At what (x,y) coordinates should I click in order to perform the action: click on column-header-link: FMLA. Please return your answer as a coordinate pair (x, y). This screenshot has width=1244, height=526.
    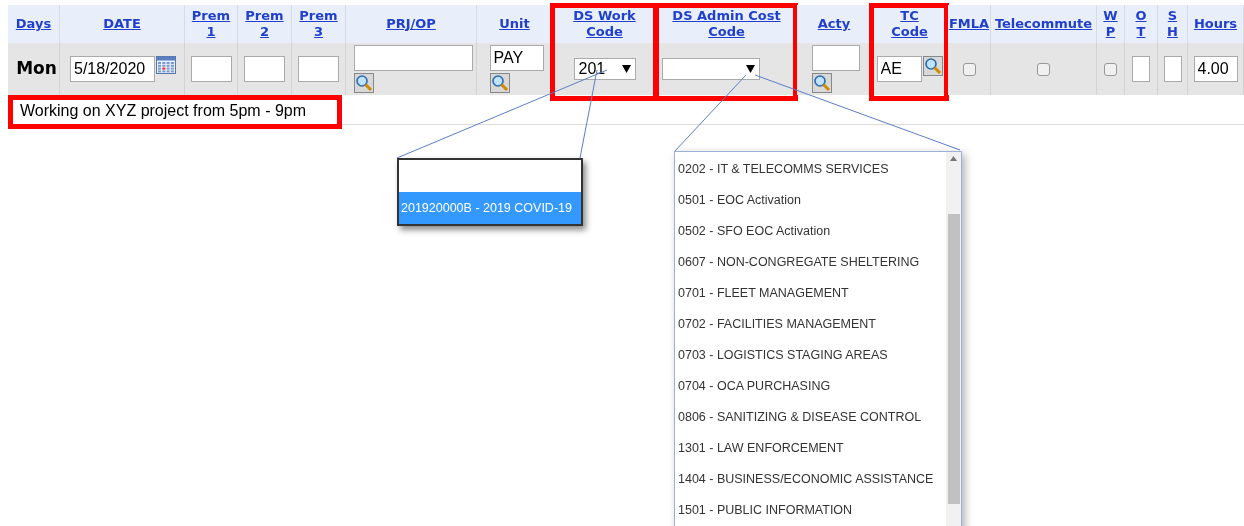
    Looking at the image, I should click on (969, 24).